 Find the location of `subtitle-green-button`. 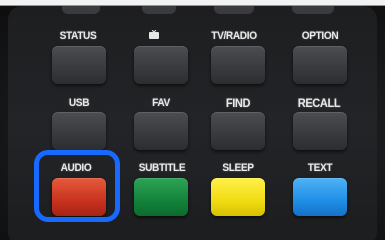

subtitle-green-button is located at coordinates (161, 197).